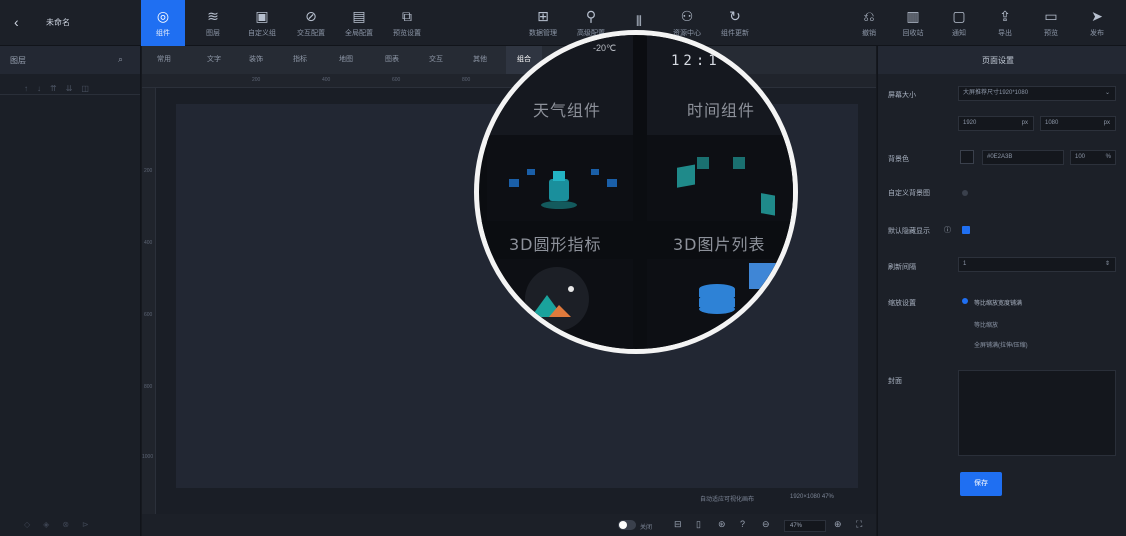  Describe the element at coordinates (1107, 264) in the screenshot. I see `stepper-icon: ⇕` at that location.